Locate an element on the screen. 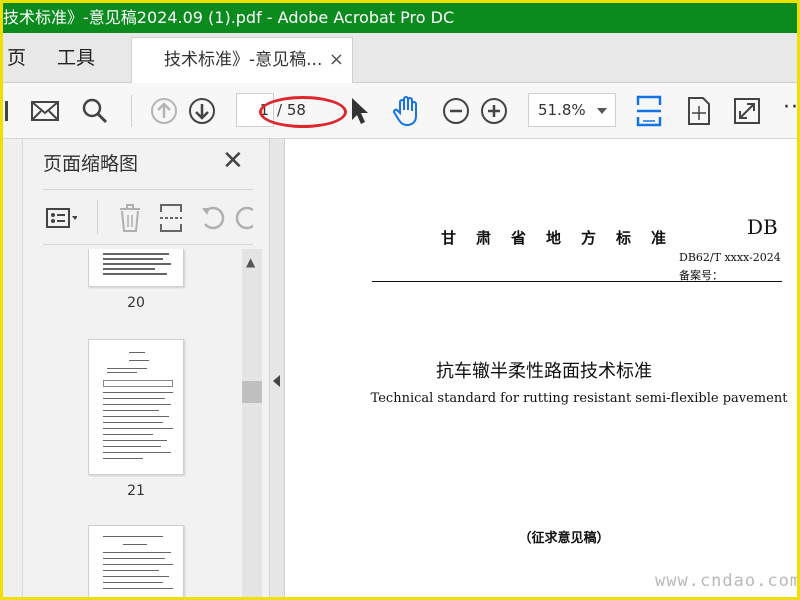 The width and height of the screenshot is (800, 600). zoom-in-icon is located at coordinates (494, 111).